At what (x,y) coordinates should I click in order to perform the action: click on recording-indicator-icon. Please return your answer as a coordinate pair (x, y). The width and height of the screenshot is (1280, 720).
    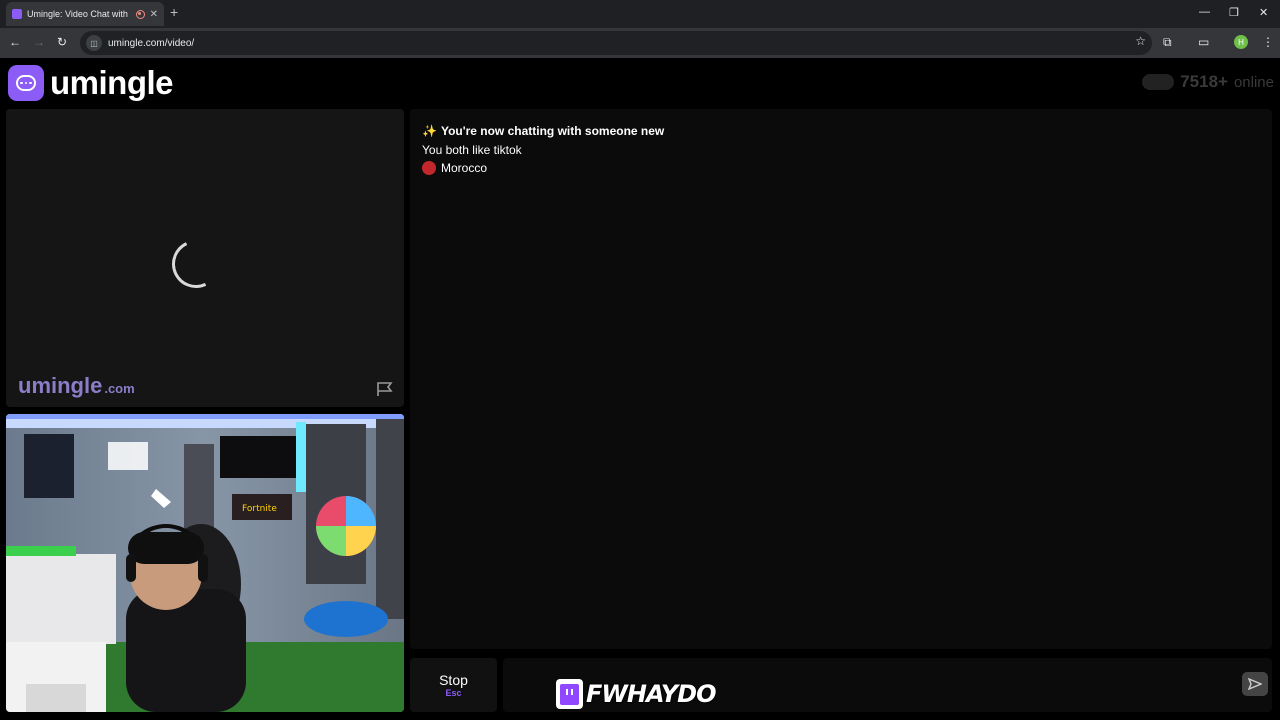
    Looking at the image, I should click on (140, 14).